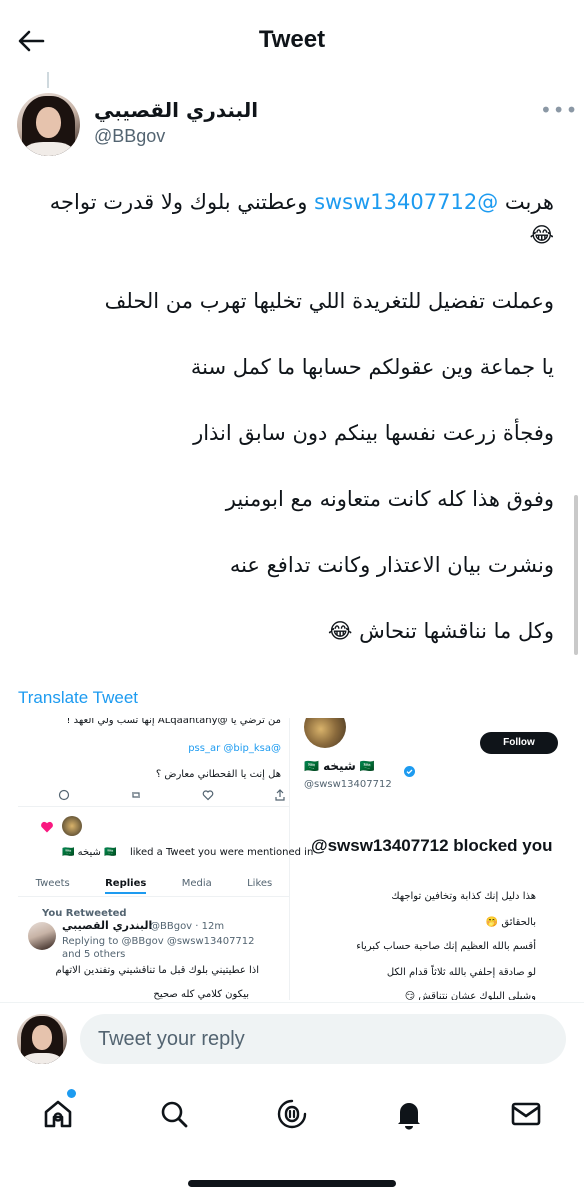 This screenshot has height=1200, width=584. I want to click on media-text: بالحقائق 🤭, so click(510, 922).